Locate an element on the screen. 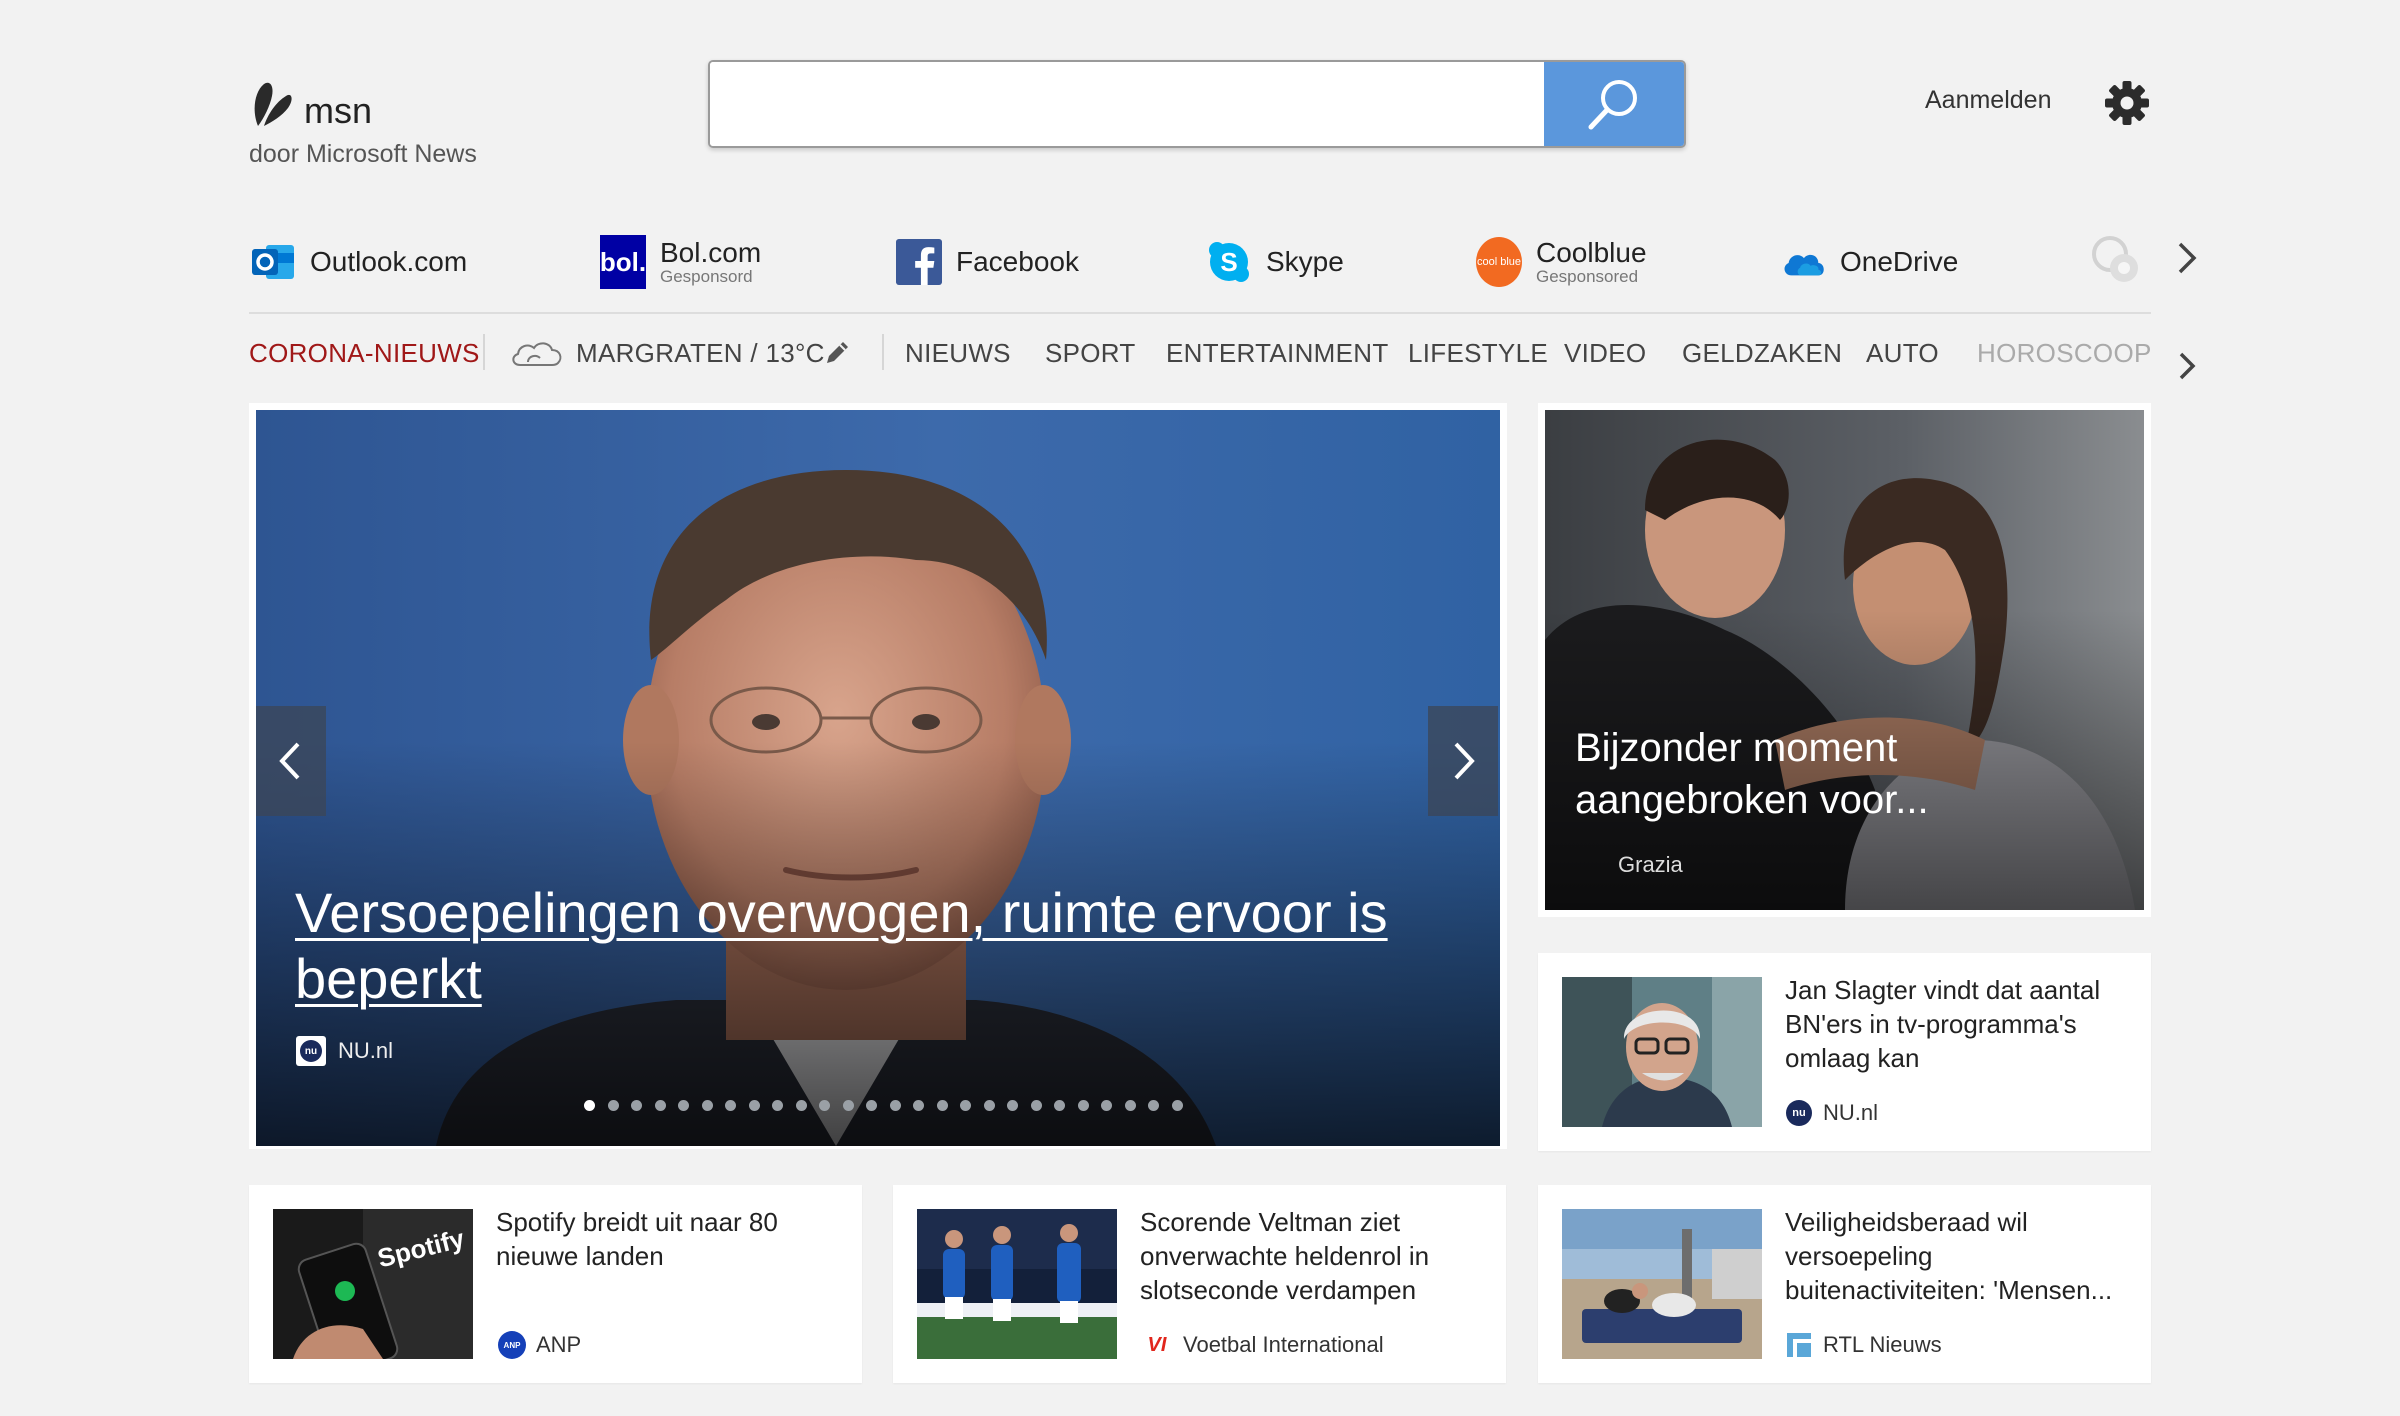  carousel-next-button is located at coordinates (1463, 761).